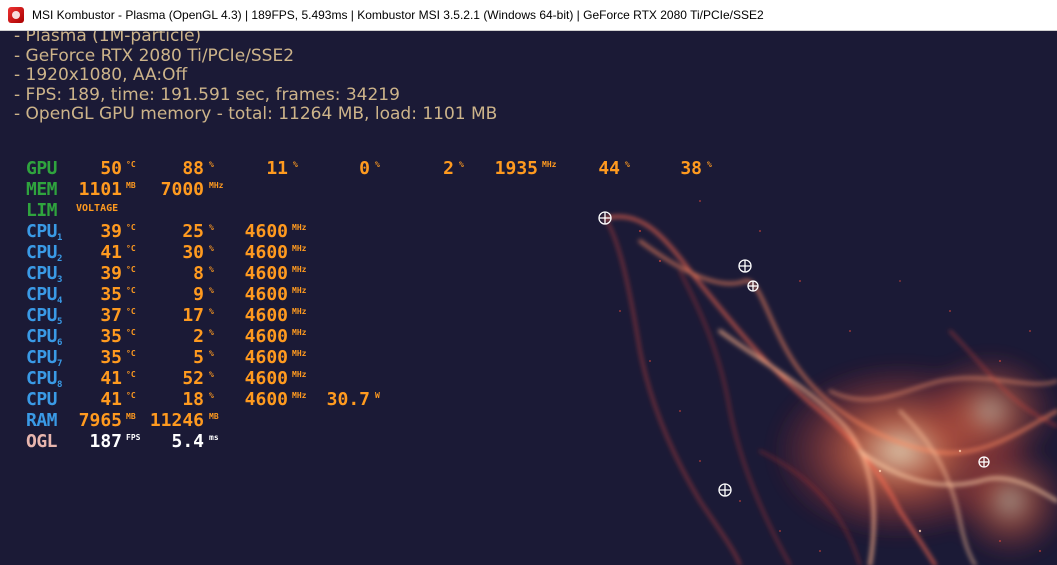 The height and width of the screenshot is (565, 1057). What do you see at coordinates (166, 274) in the screenshot?
I see `cpu-core-row: CPU3 39 °C 8% 4600 MHz` at bounding box center [166, 274].